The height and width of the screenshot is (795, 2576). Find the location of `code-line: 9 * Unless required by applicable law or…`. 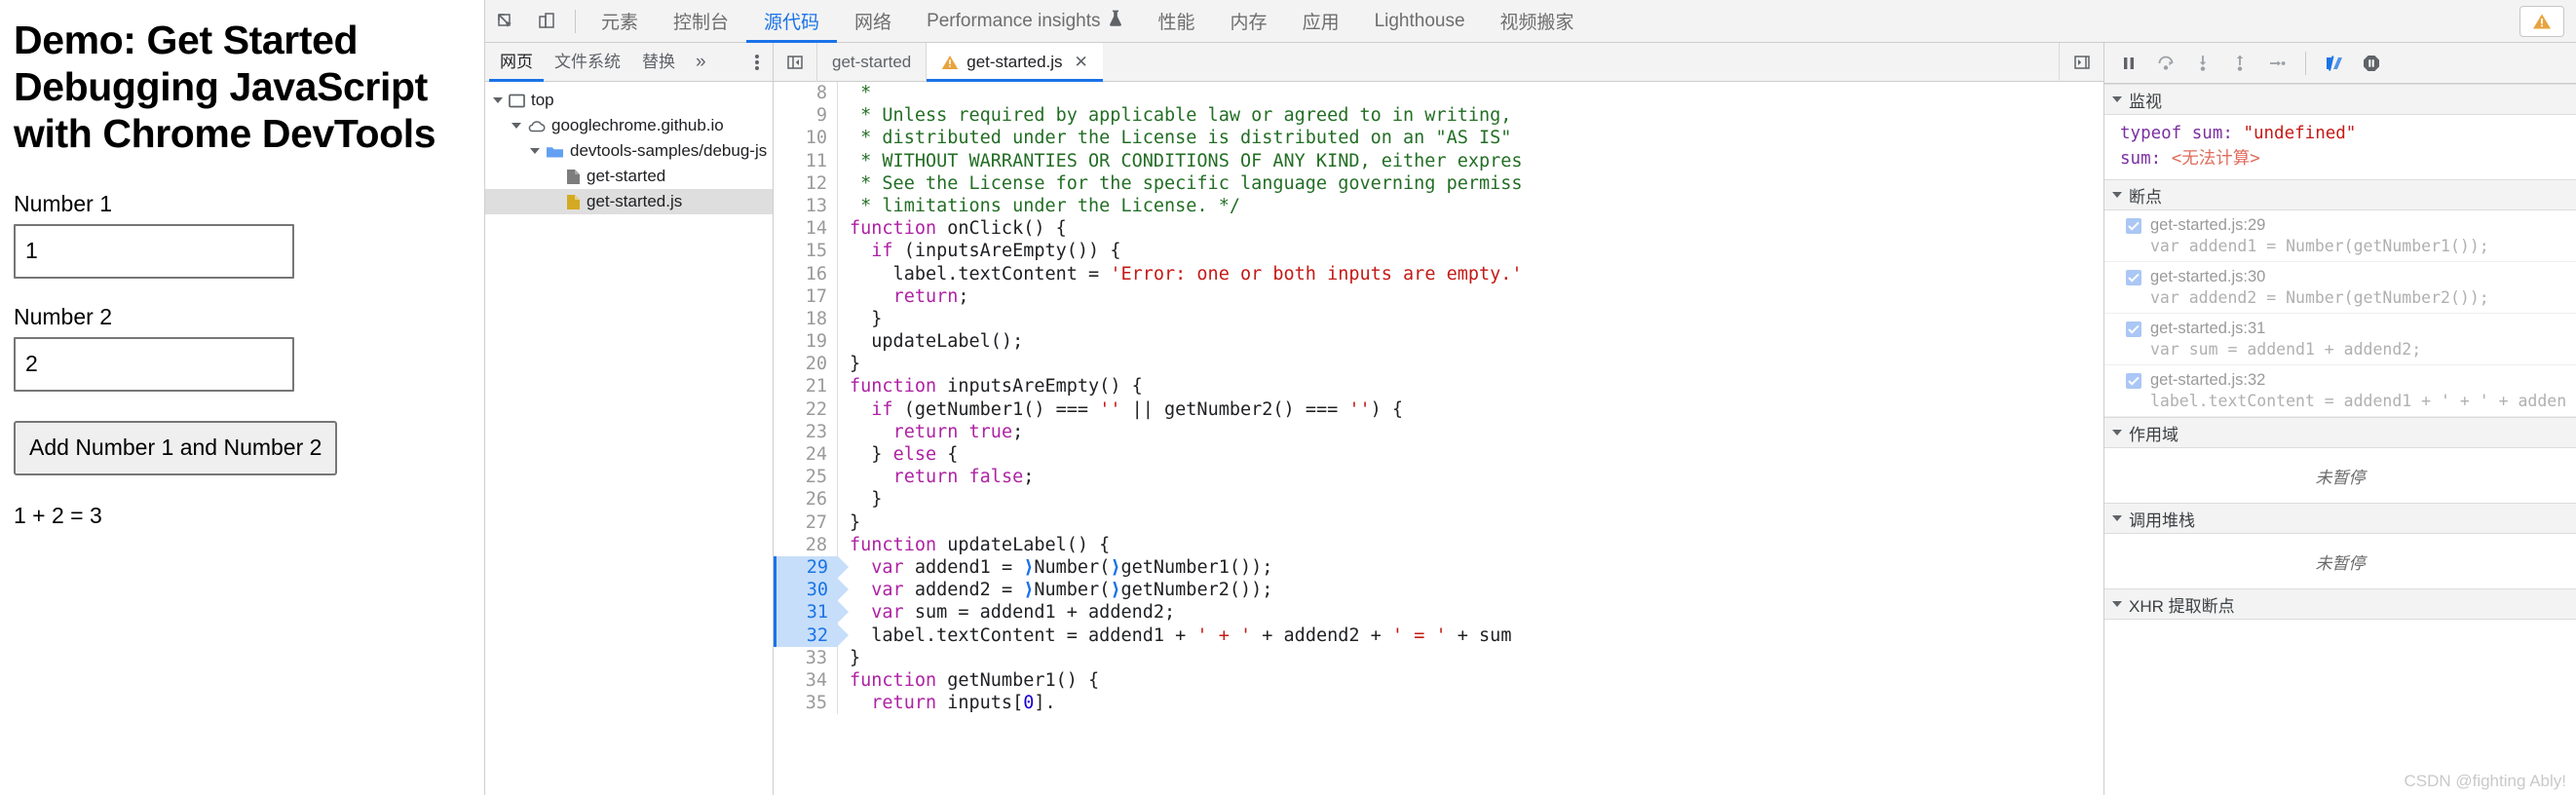

code-line: 9 * Unless required by applicable law or… is located at coordinates (1438, 116).